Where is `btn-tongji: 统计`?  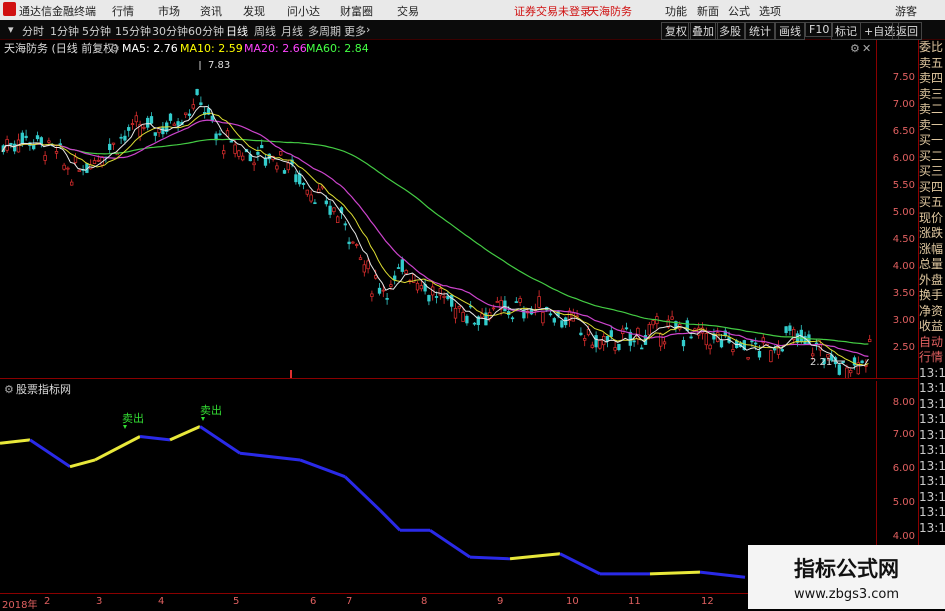 btn-tongji: 统计 is located at coordinates (760, 31).